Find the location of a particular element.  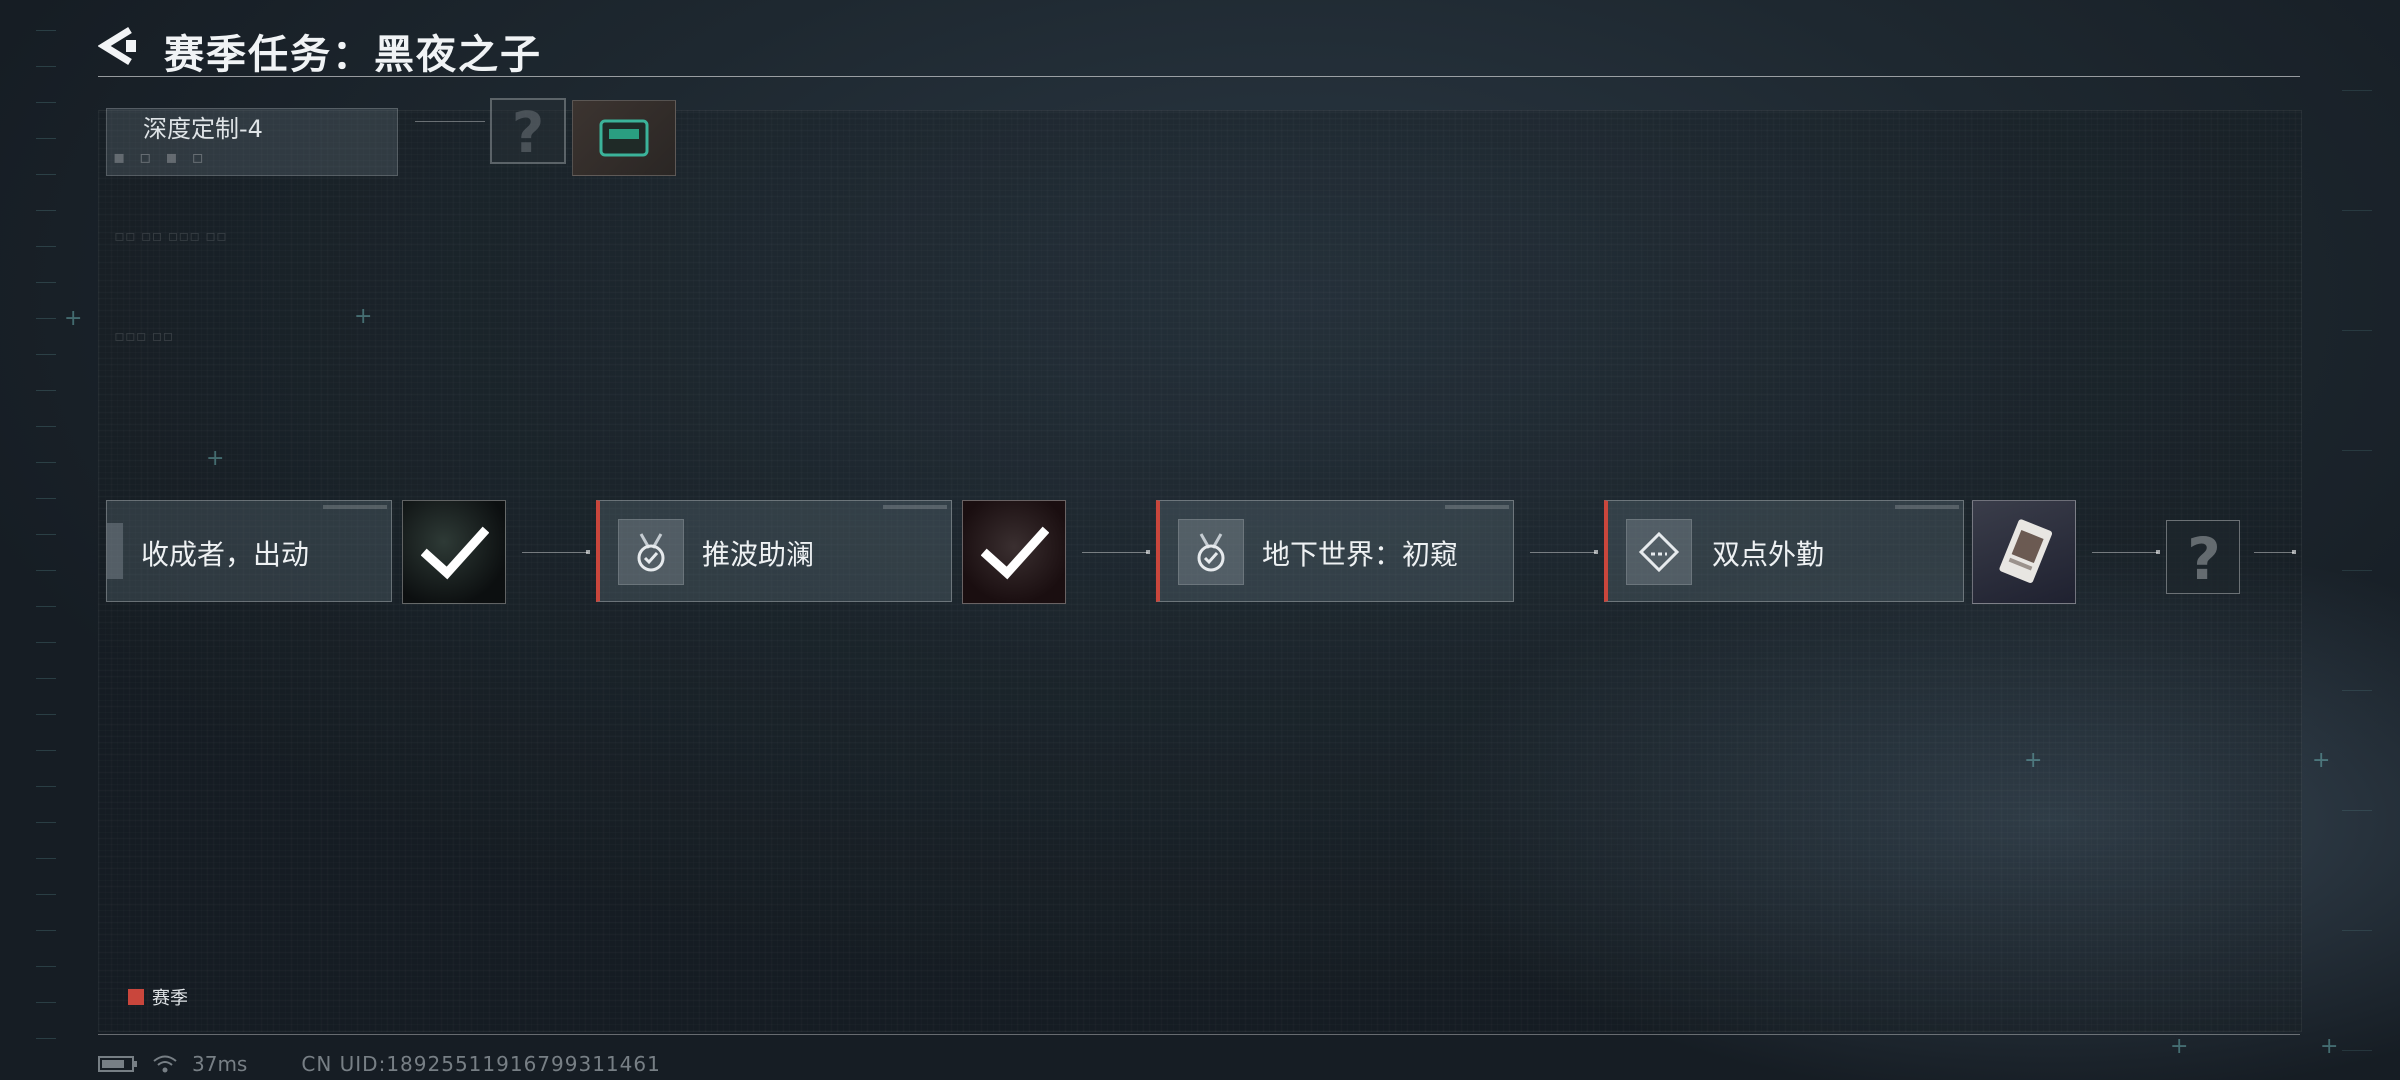

mission-card-4: 双点外勤 is located at coordinates (1784, 551).